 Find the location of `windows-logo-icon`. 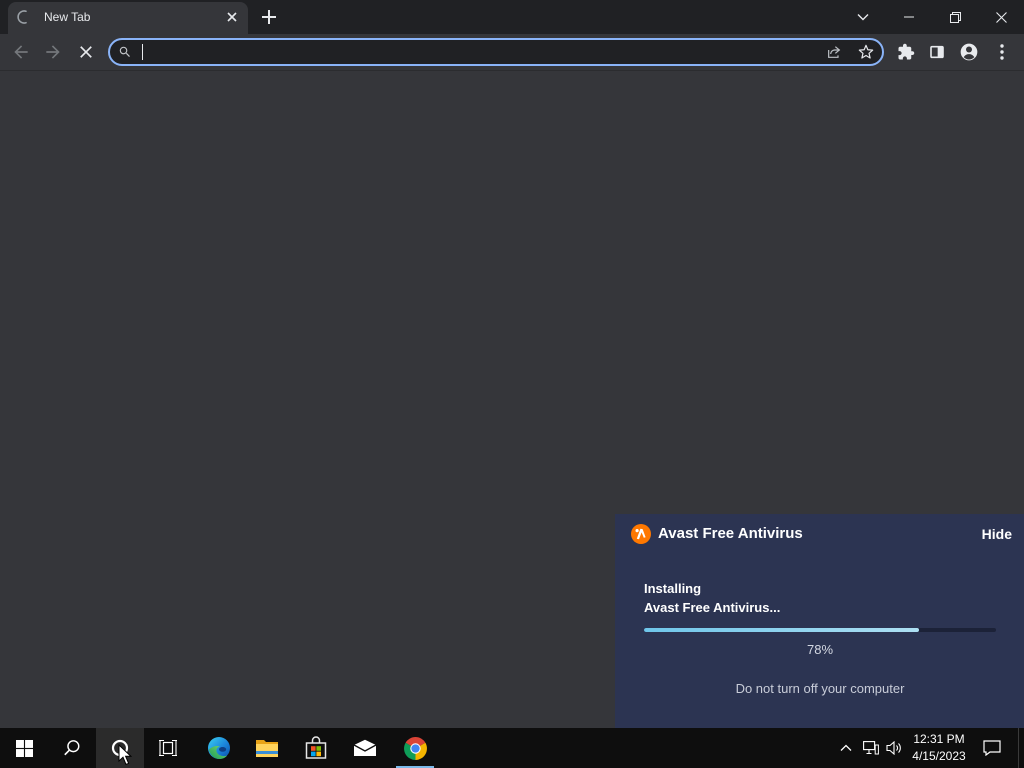

windows-logo-icon is located at coordinates (24, 748).